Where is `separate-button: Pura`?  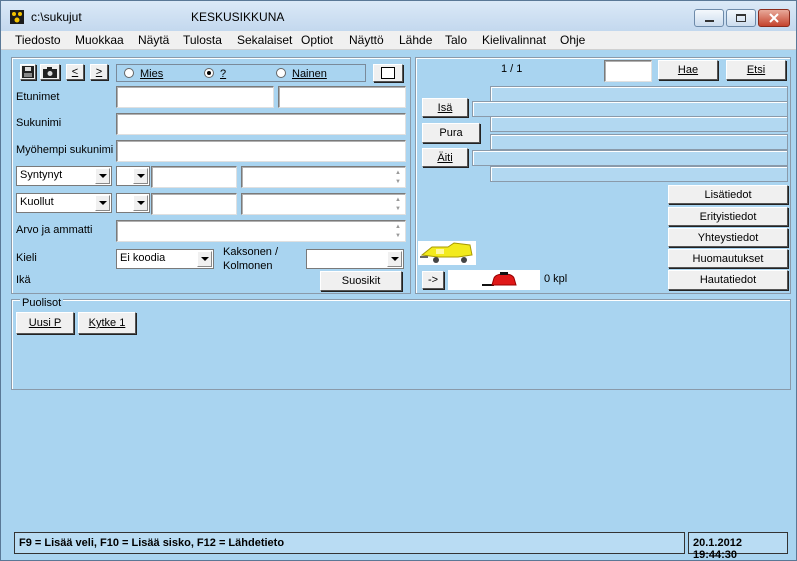 separate-button: Pura is located at coordinates (451, 133).